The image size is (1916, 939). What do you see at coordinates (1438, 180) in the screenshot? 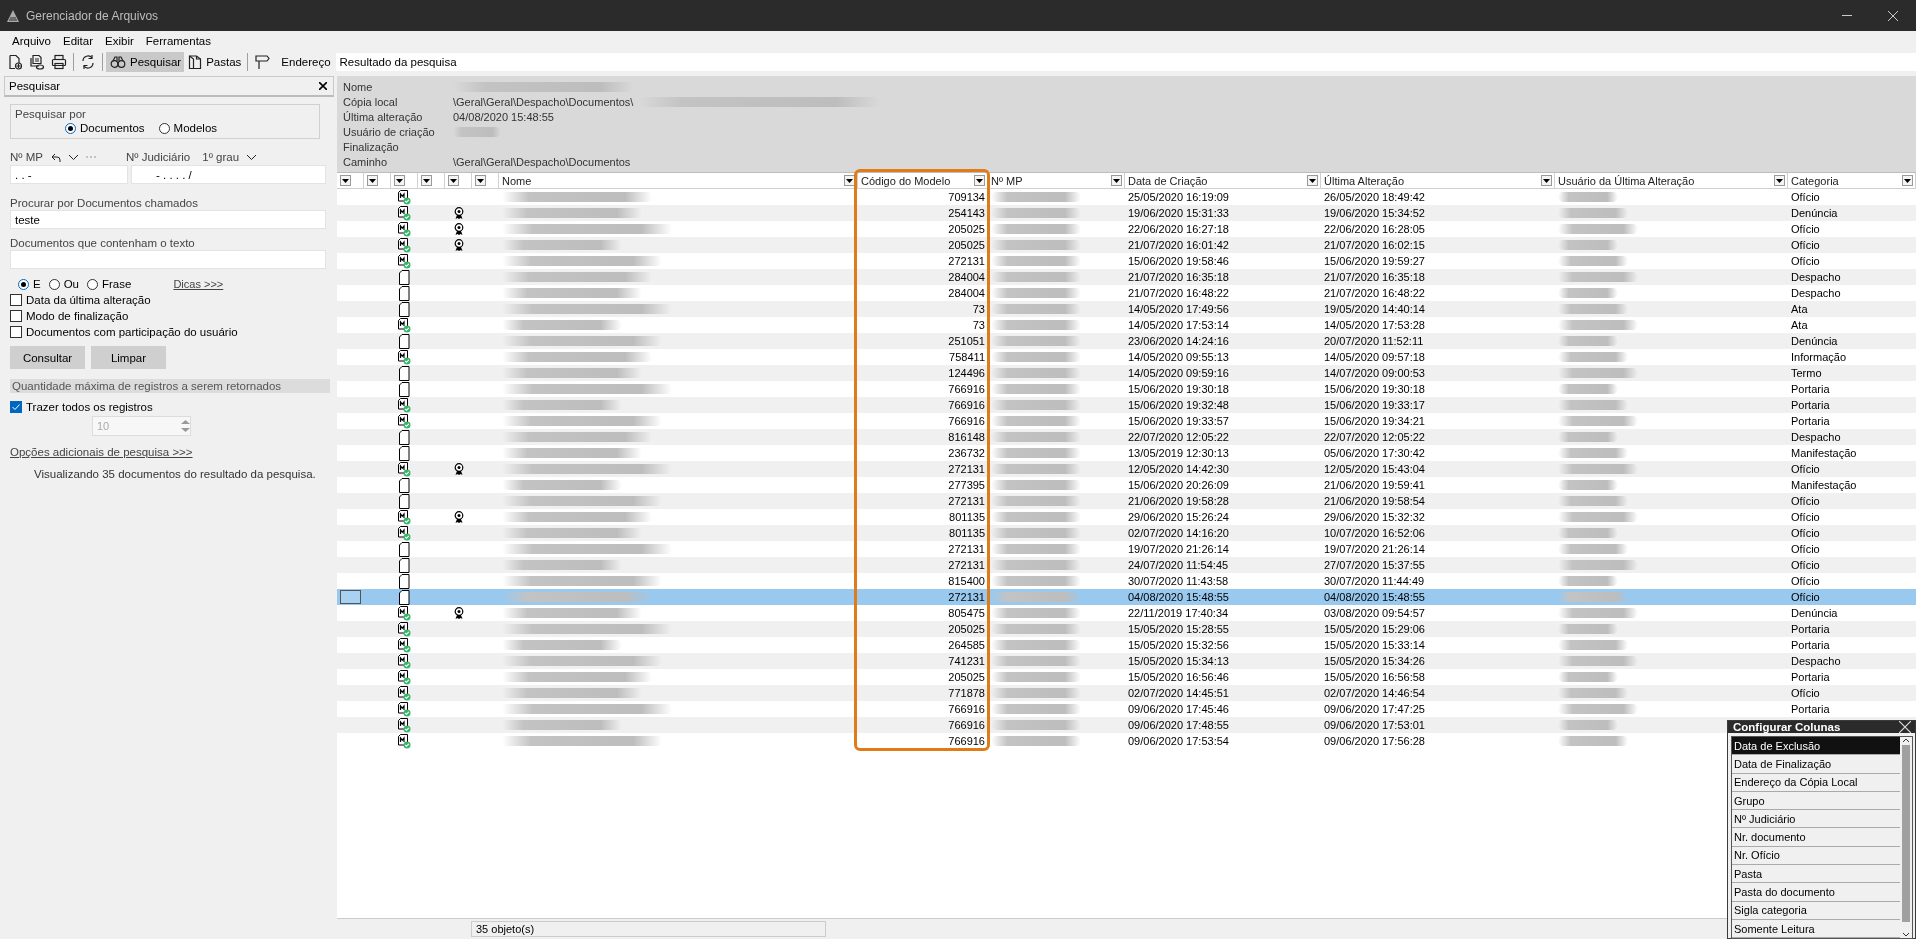
I see `column-header: Última Alteração` at bounding box center [1438, 180].